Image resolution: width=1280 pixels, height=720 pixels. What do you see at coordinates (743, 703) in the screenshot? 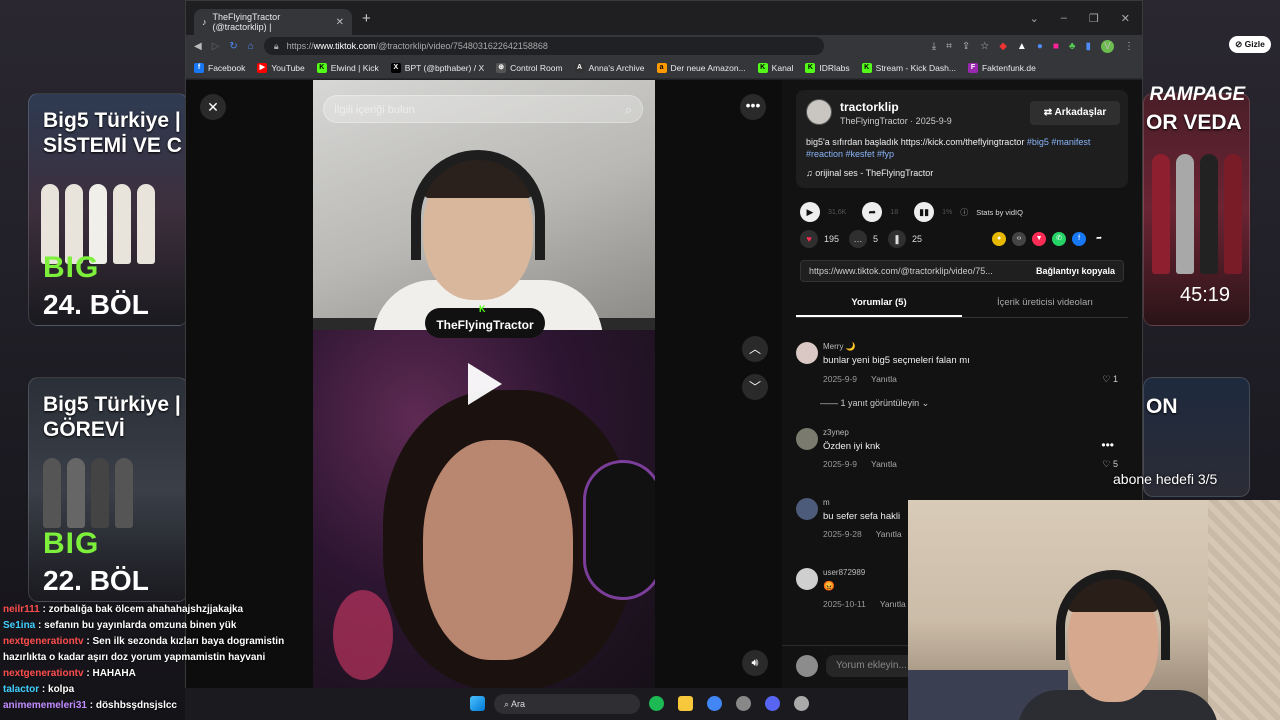
I see `app-icon` at bounding box center [743, 703].